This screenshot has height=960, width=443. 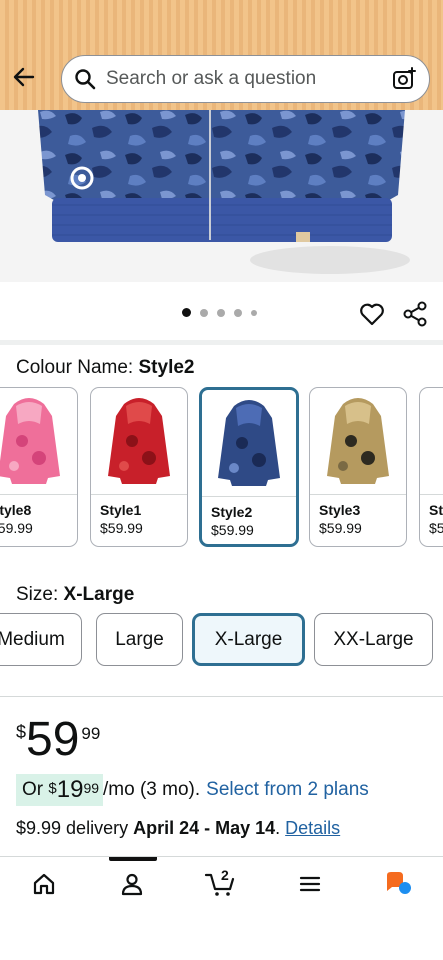 I want to click on hamburger-menu-icon, so click(x=310, y=884).